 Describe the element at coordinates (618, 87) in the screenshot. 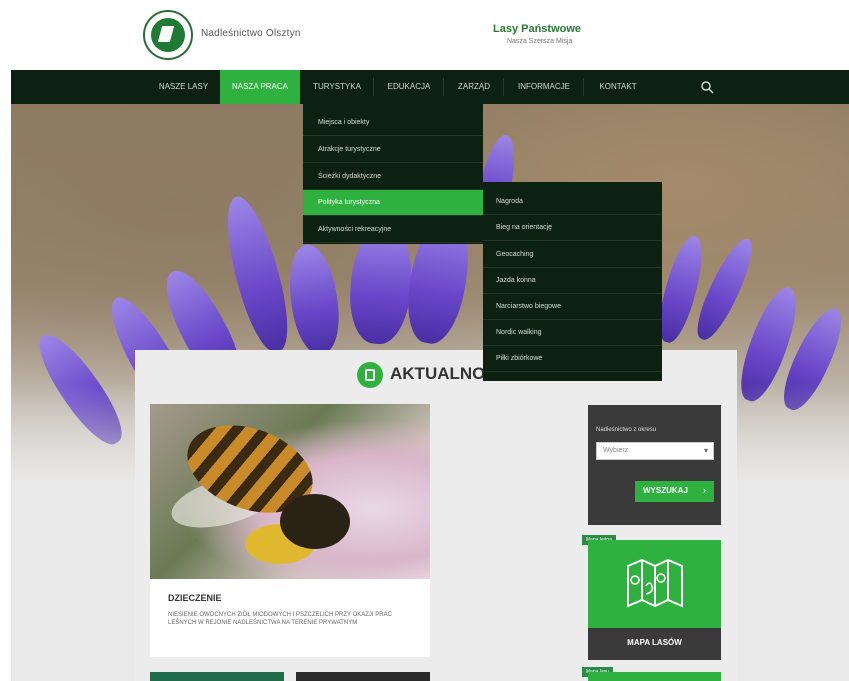

I see `nav-item-kontakt: KONTAKT` at that location.